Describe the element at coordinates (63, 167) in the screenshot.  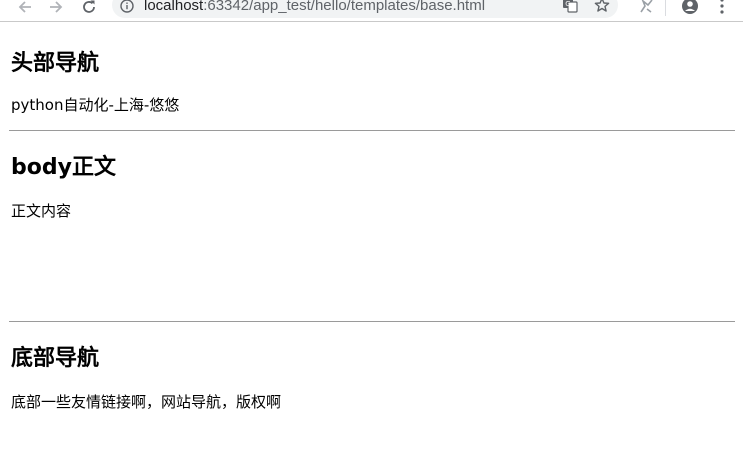
I see `body-title: body正文` at that location.